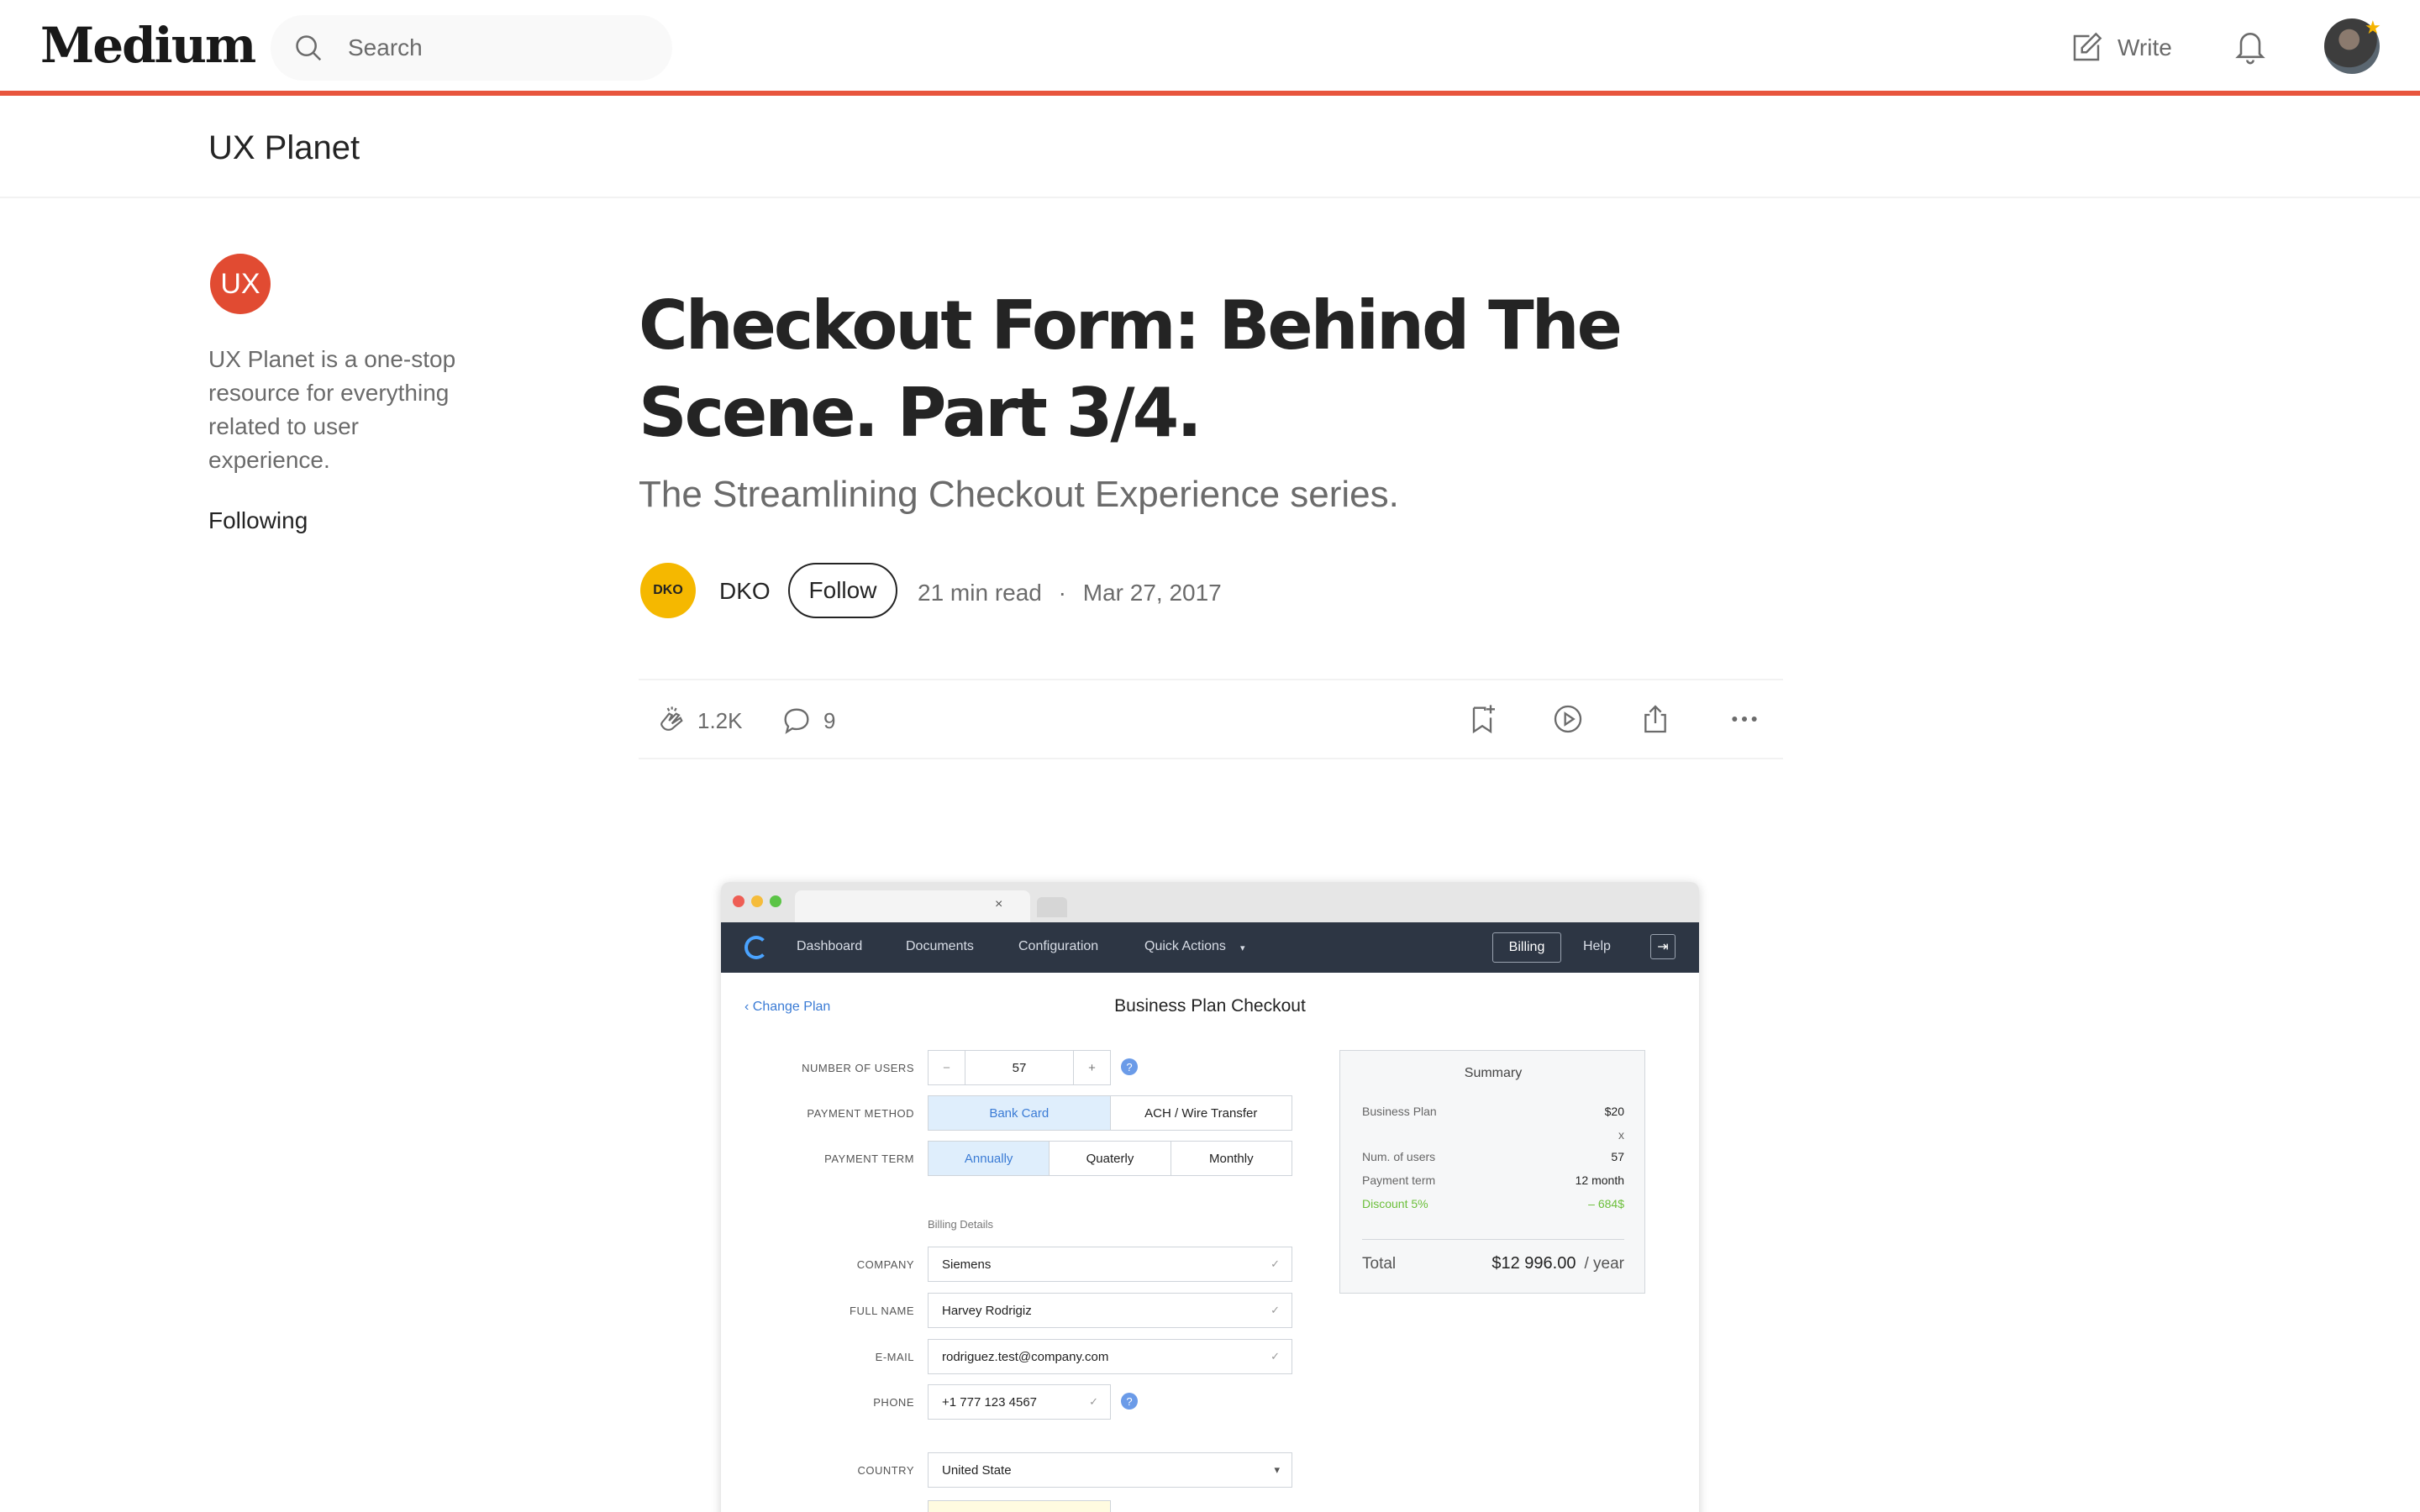 This screenshot has width=2420, height=1512. I want to click on discount-label: Discount 5%, so click(1395, 1203).